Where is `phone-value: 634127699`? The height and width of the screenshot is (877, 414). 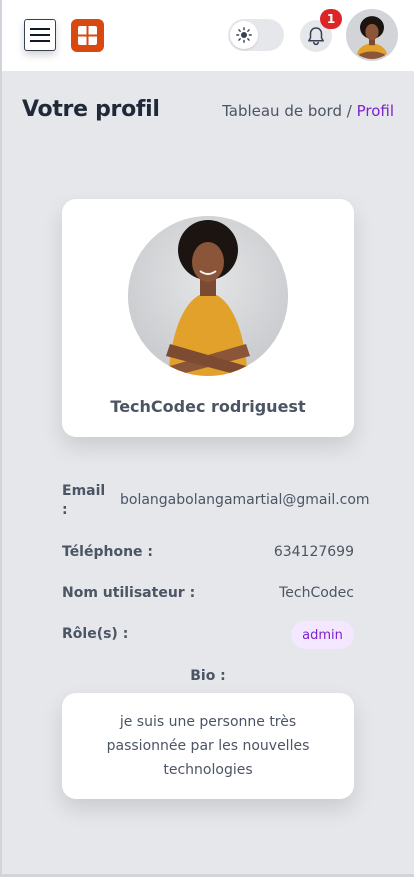 phone-value: 634127699 is located at coordinates (313, 552).